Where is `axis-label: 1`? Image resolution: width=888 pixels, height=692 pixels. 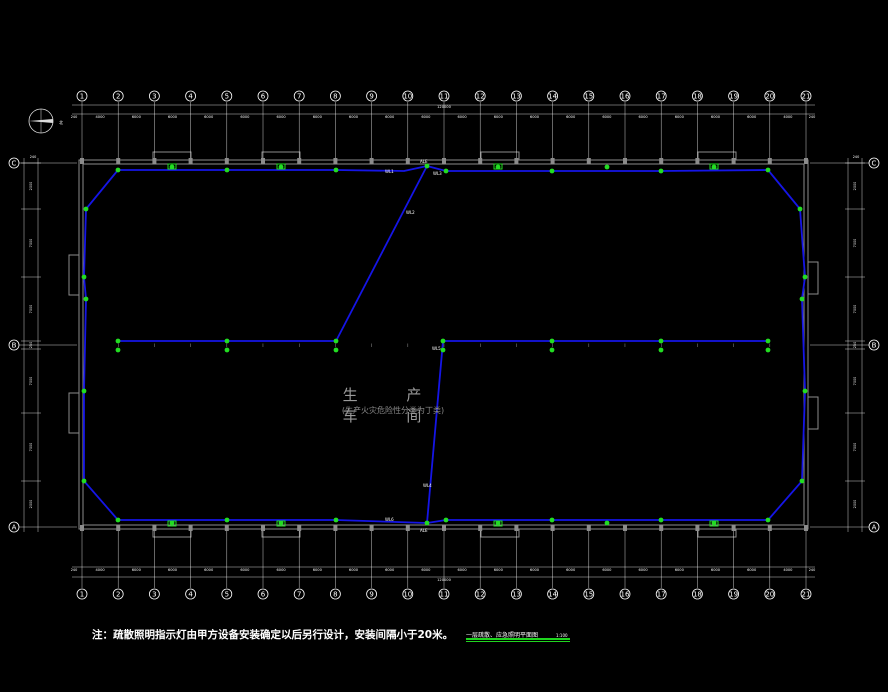 axis-label: 1 is located at coordinates (82, 595).